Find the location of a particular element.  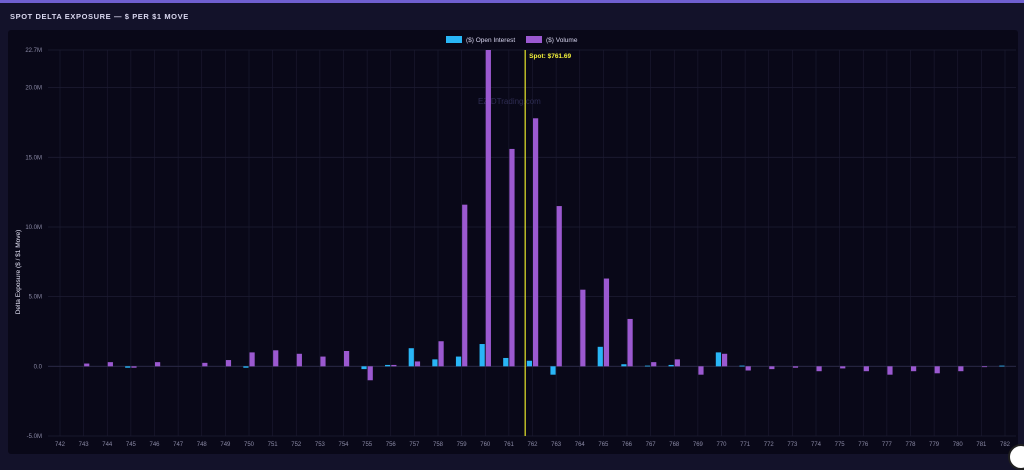

y-tick-label-4: 5.0M is located at coordinates (35, 298).